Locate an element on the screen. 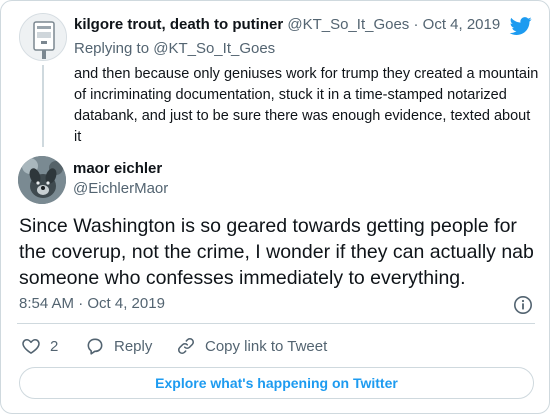 This screenshot has width=550, height=414. explore-twitter-button: Explore what's happening on Twitter is located at coordinates (276, 383).